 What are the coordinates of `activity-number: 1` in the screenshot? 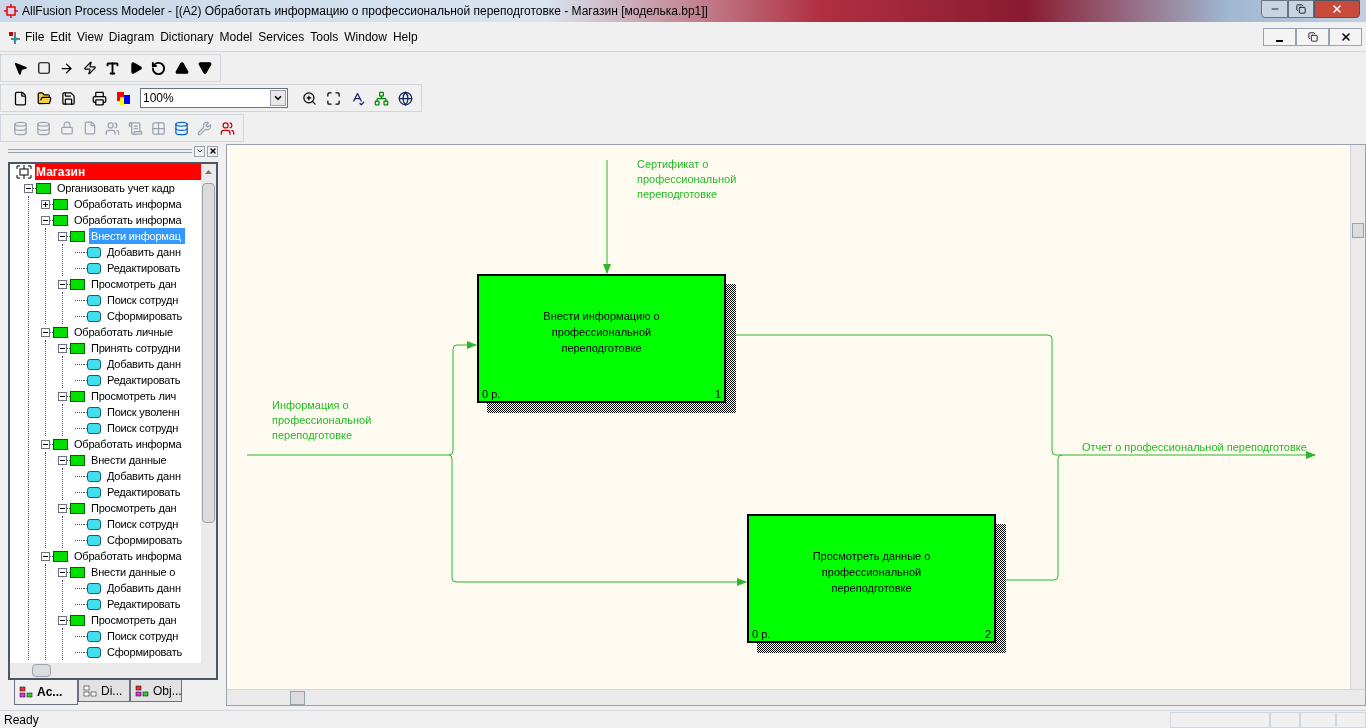 It's located at (717, 394).